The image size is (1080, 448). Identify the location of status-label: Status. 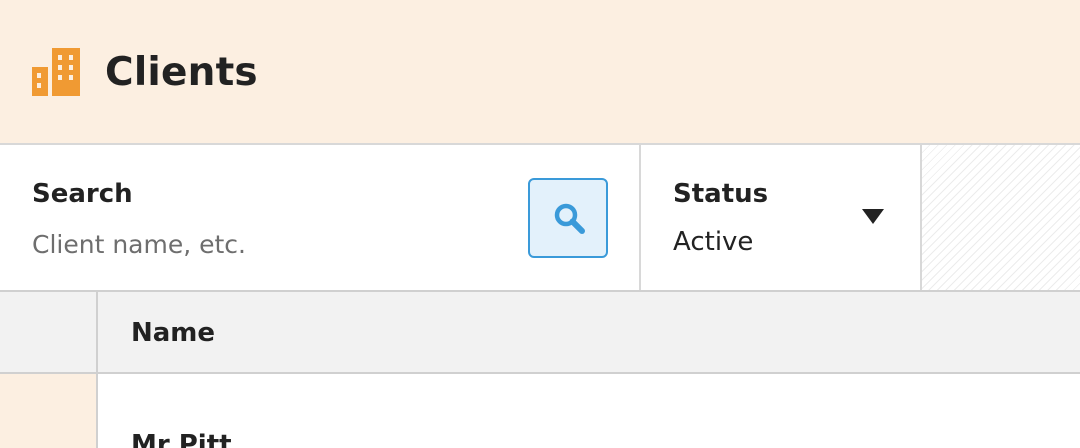
(721, 194).